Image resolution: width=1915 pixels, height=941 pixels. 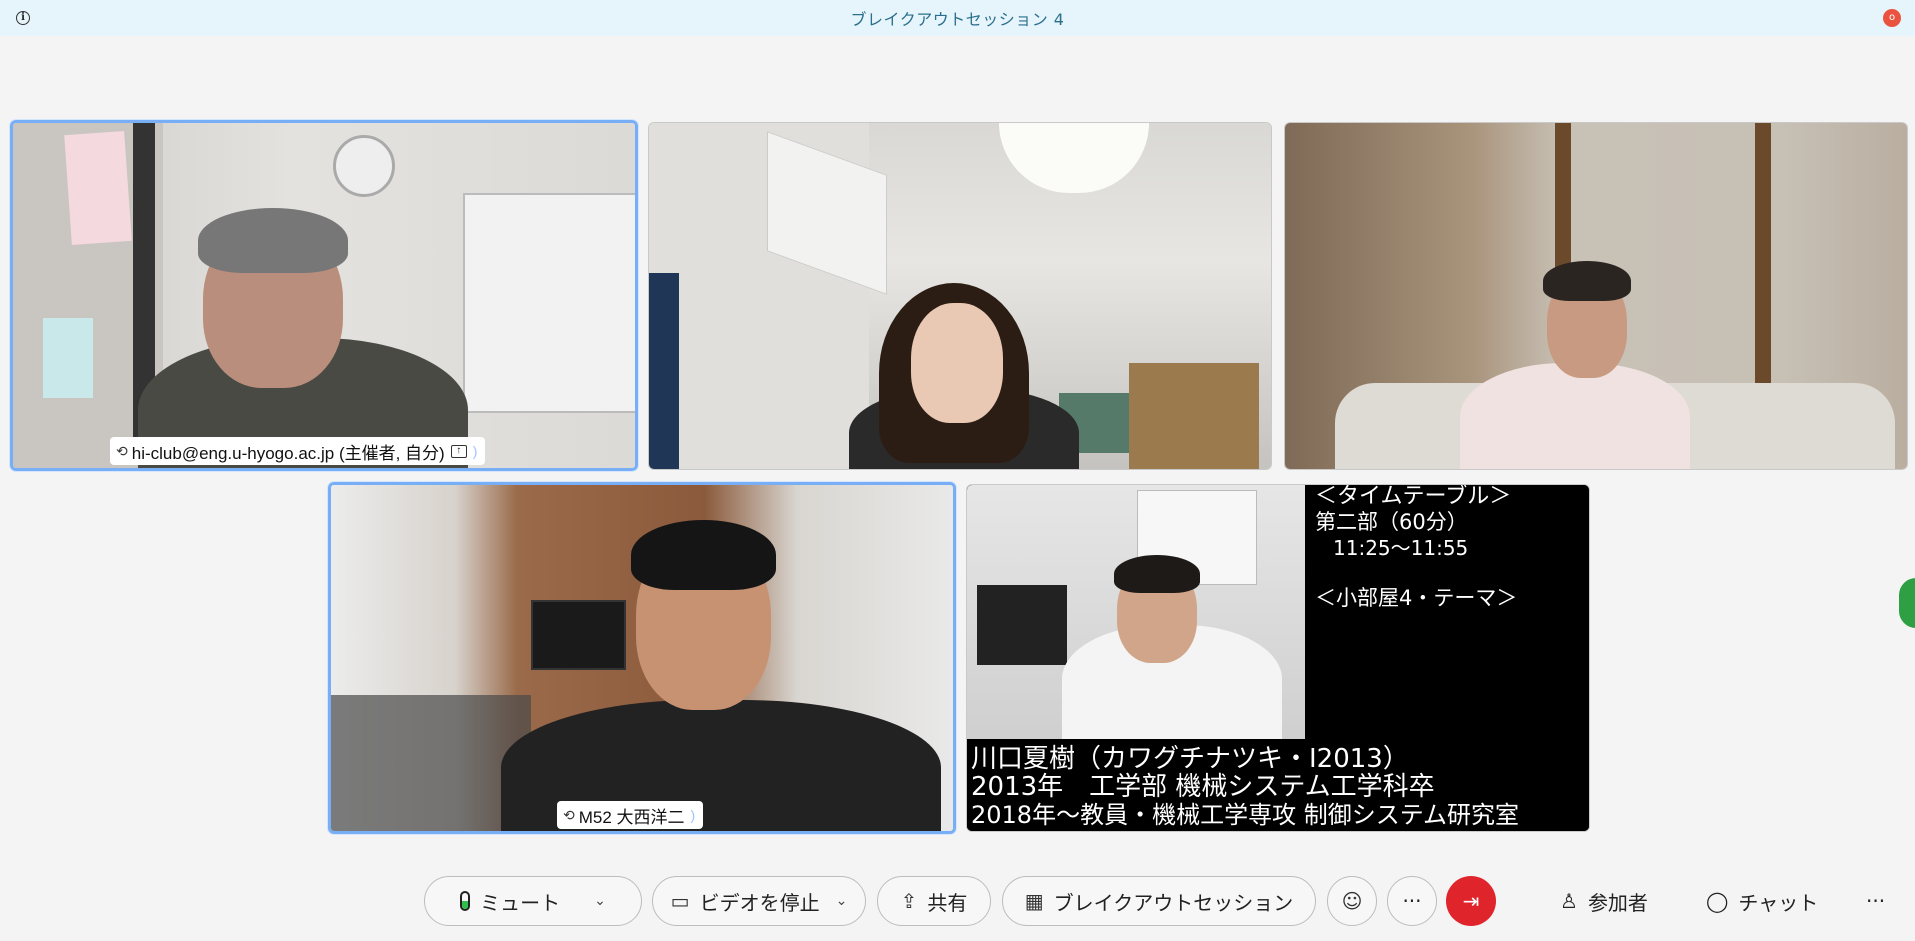 I want to click on breakout-session-button: ▦ ブレイクアウトセッション, so click(x=1159, y=901).